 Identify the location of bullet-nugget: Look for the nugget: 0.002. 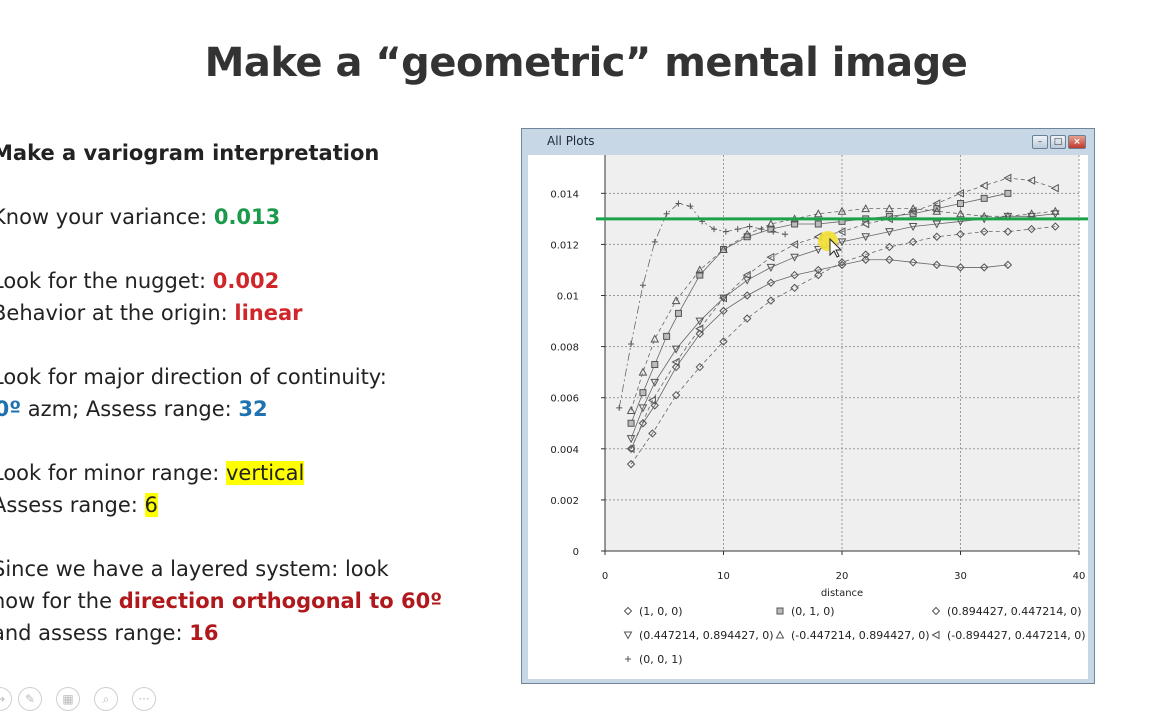
(139, 281).